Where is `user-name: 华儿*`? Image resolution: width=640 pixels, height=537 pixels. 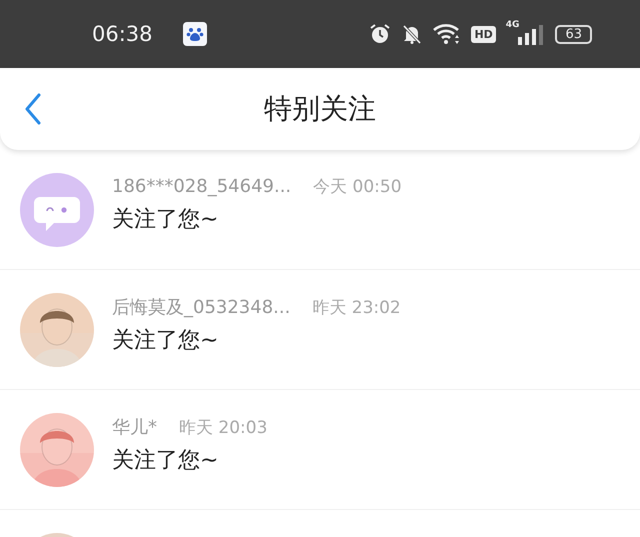 user-name: 华儿* is located at coordinates (134, 427).